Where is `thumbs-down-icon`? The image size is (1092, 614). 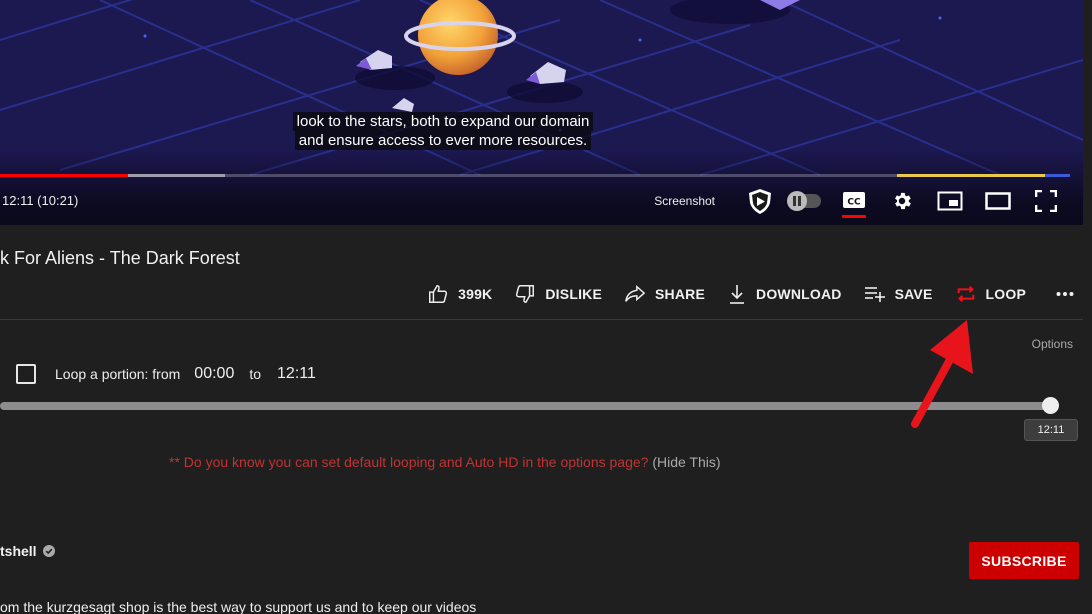 thumbs-down-icon is located at coordinates (525, 294).